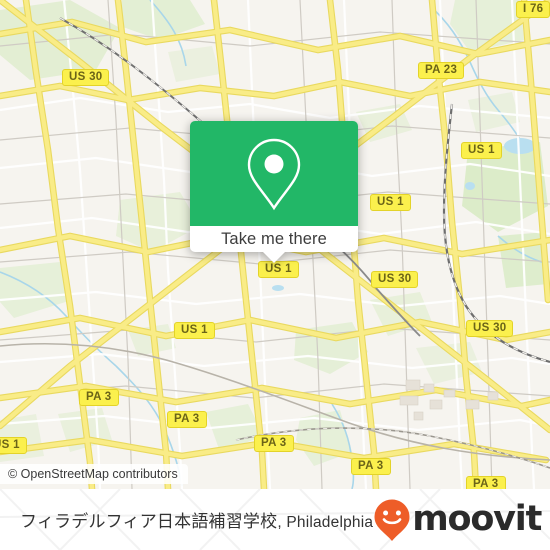  I want to click on location-callout-card: Take me there, so click(274, 192).